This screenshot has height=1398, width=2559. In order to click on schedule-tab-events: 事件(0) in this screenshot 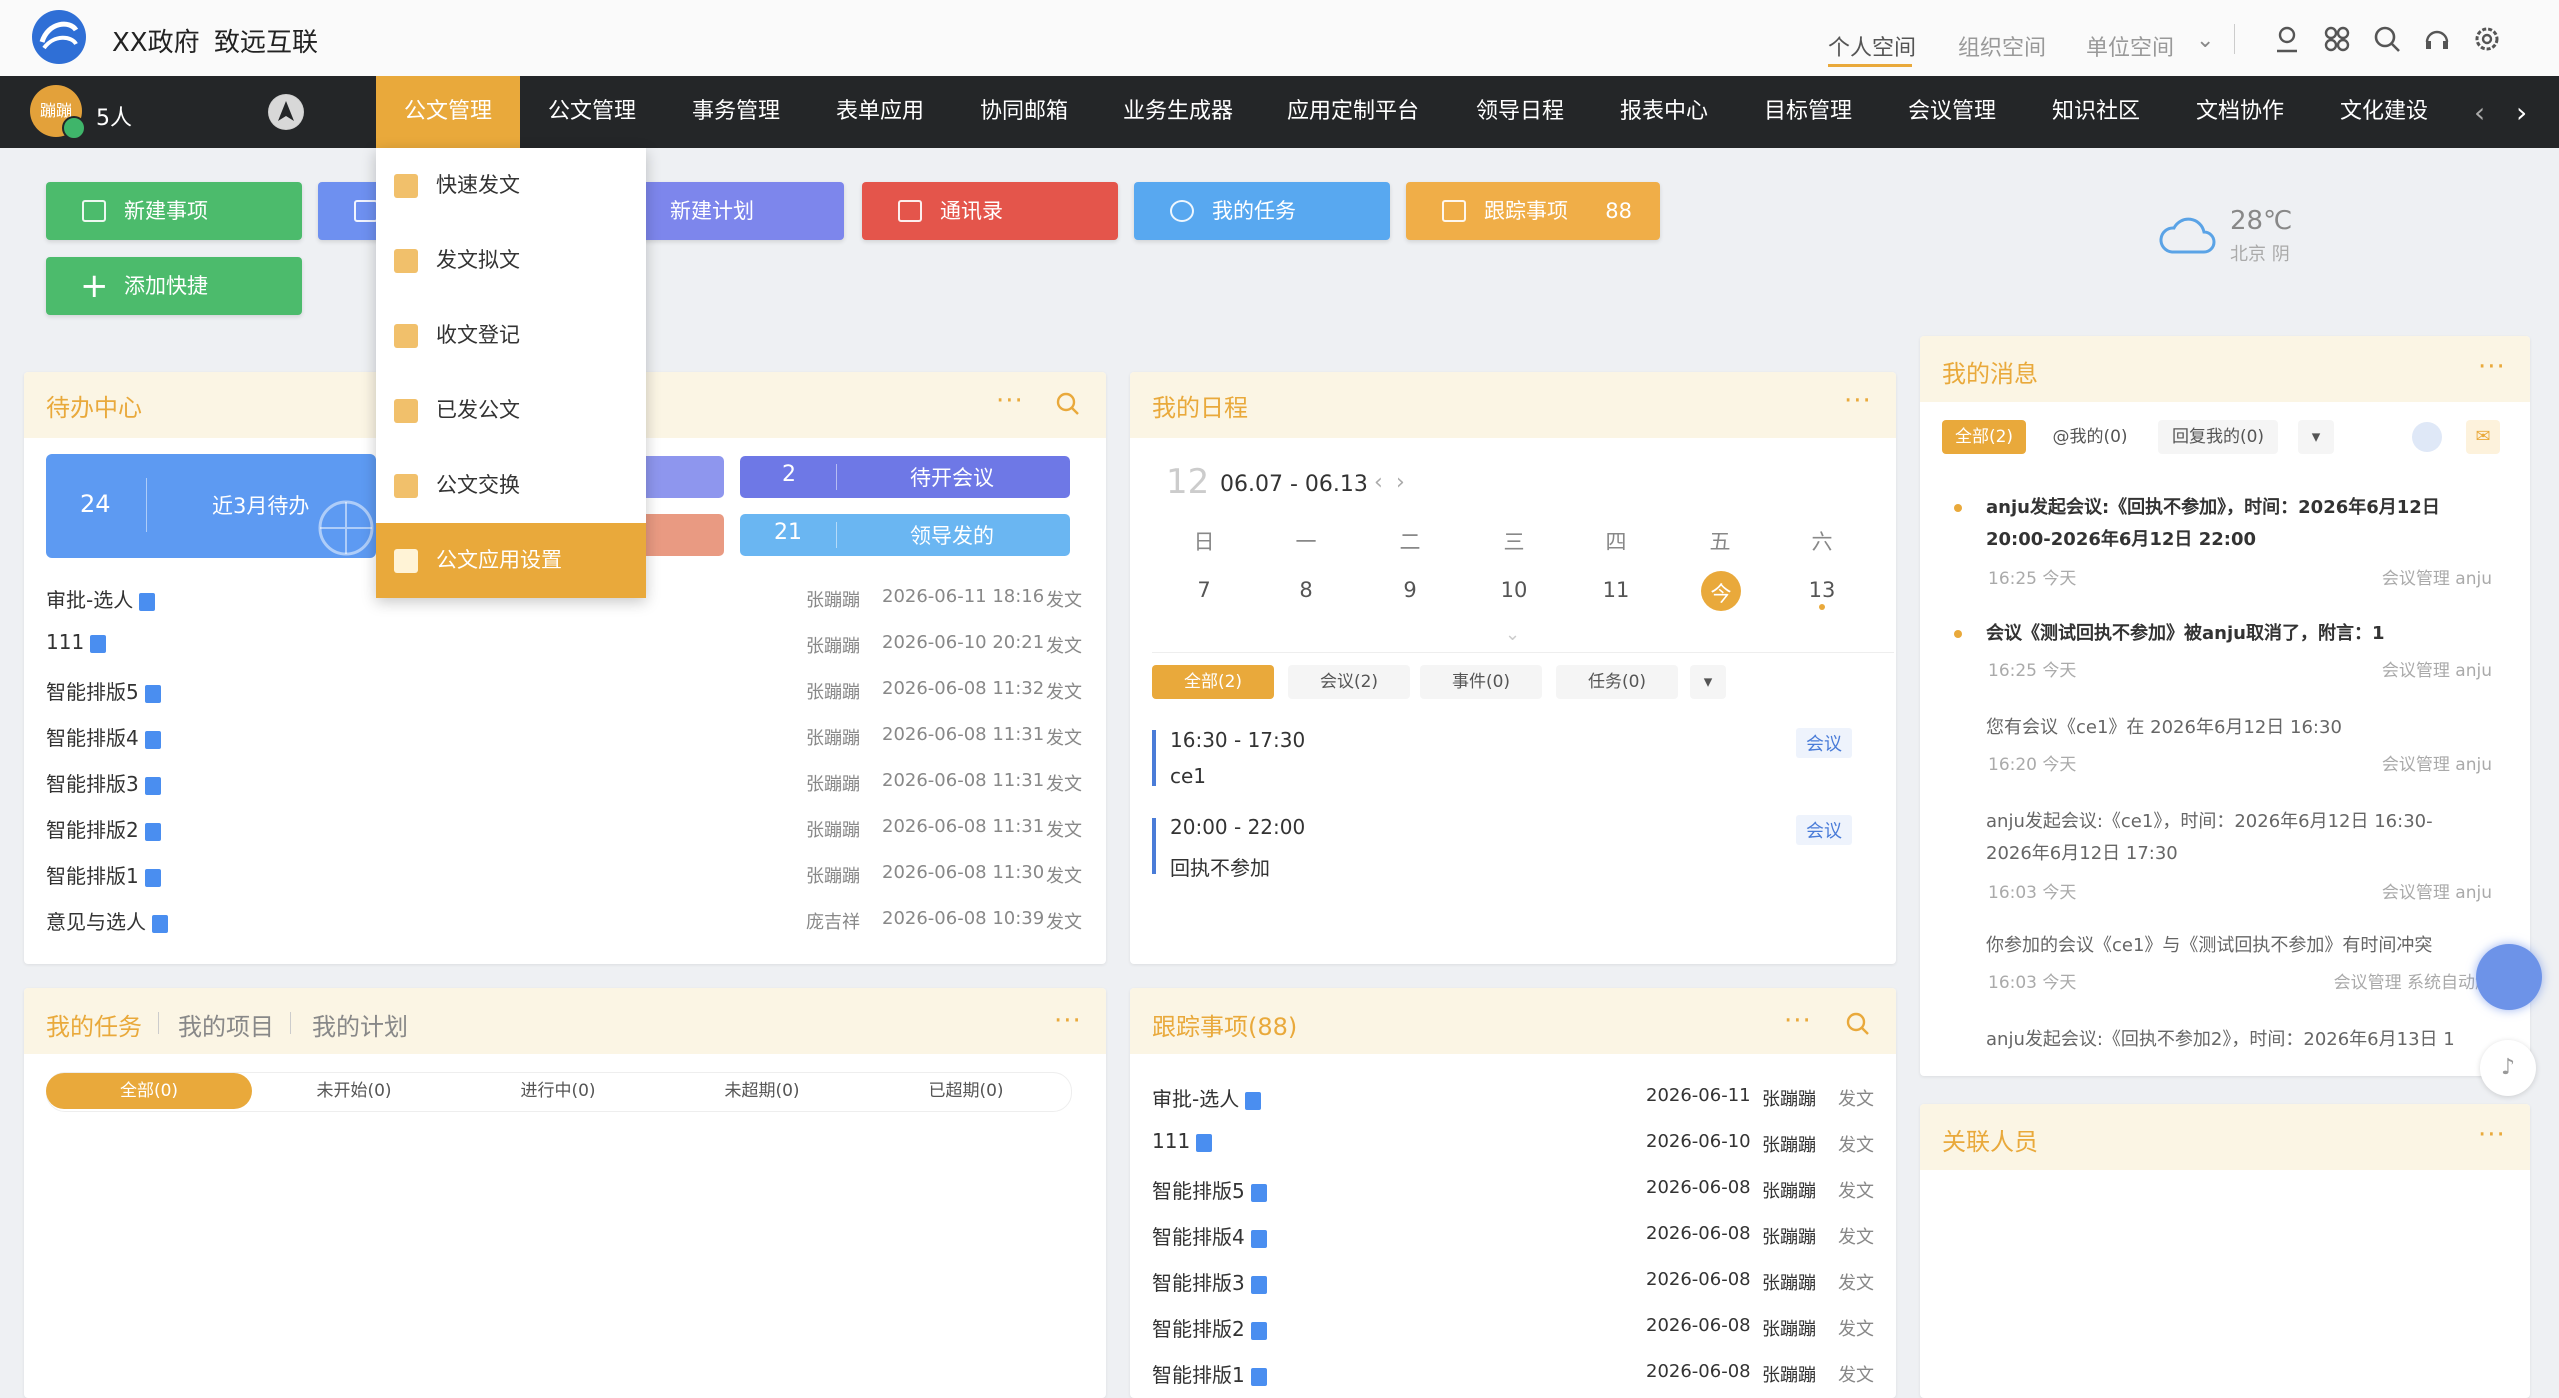, I will do `click(1481, 682)`.